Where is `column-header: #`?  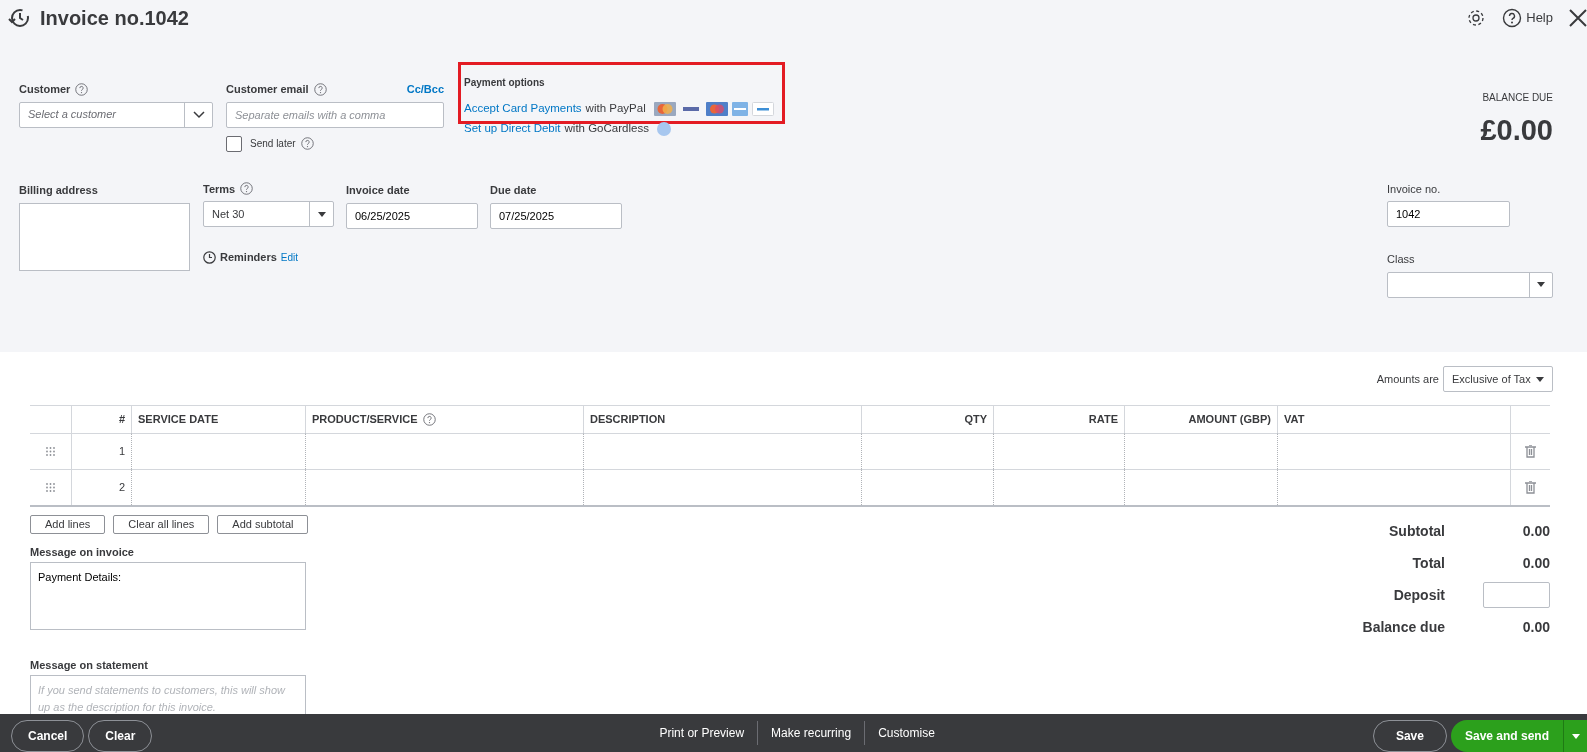
column-header: # is located at coordinates (121, 420).